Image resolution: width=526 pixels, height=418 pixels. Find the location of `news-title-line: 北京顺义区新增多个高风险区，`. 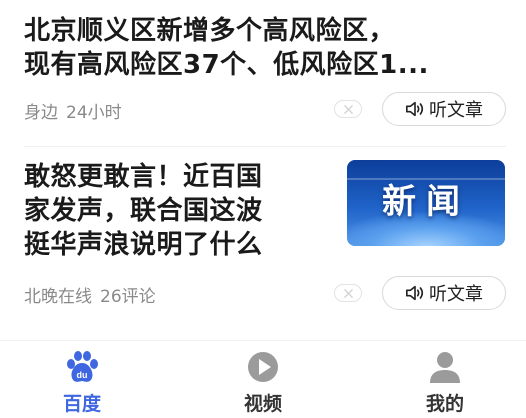

news-title-line: 北京顺义区新增多个高风险区， is located at coordinates (210, 31).